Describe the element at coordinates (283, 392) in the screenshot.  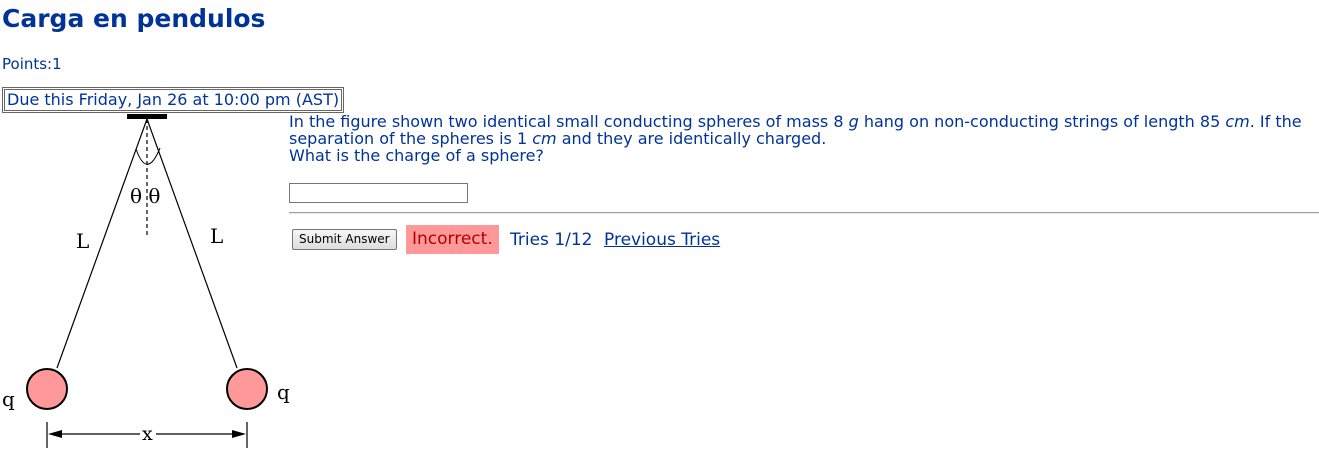
I see `charge-label-right: q` at that location.